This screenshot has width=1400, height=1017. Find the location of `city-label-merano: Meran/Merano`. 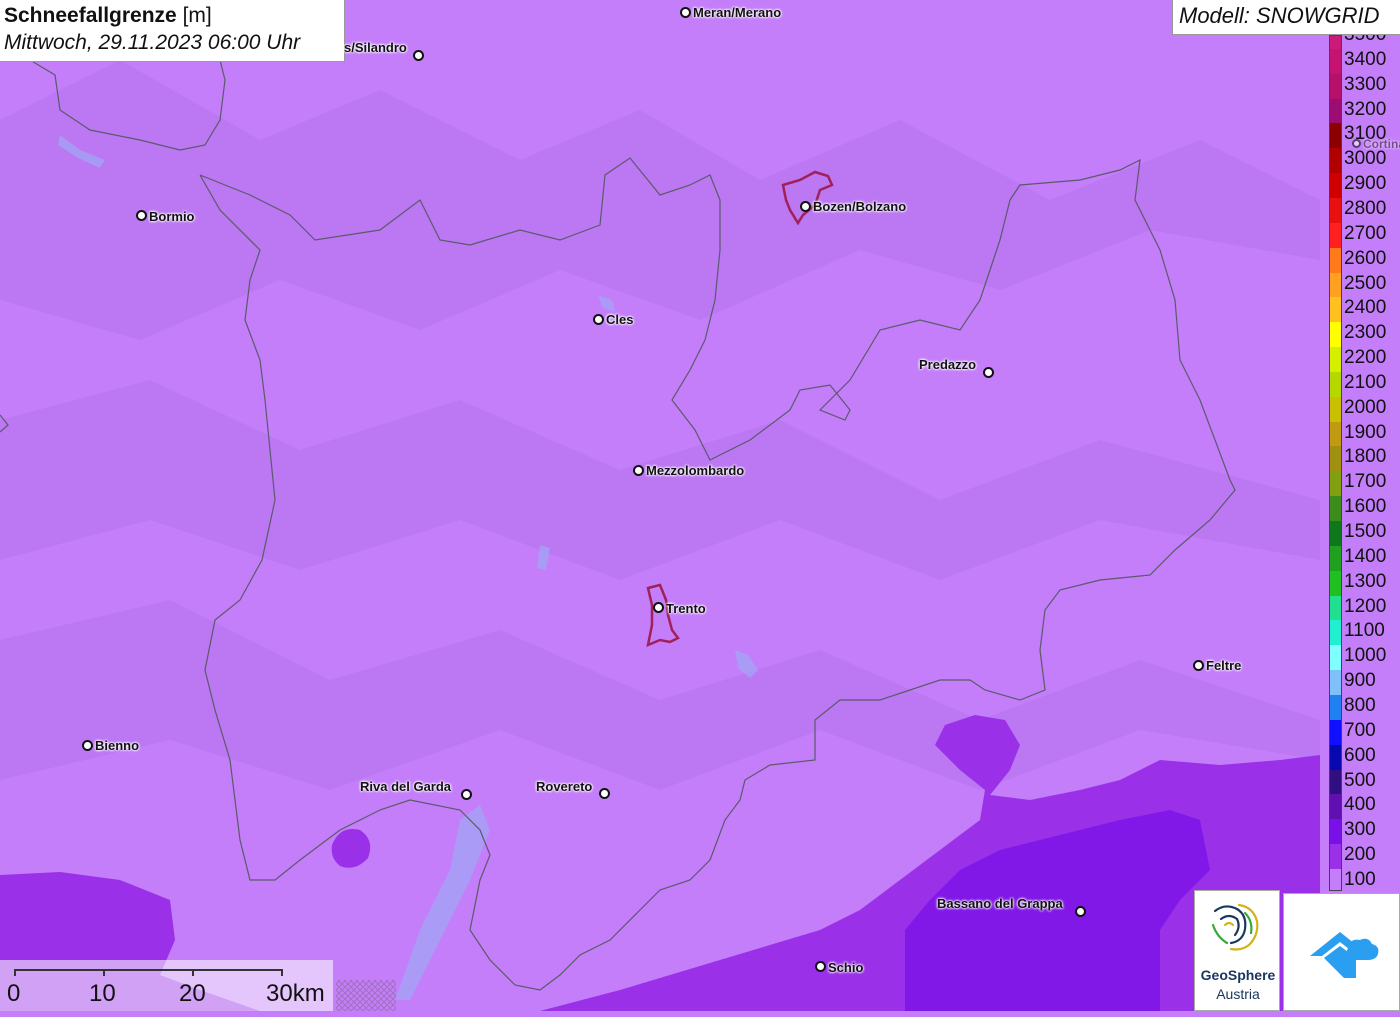

city-label-merano: Meran/Merano is located at coordinates (737, 12).